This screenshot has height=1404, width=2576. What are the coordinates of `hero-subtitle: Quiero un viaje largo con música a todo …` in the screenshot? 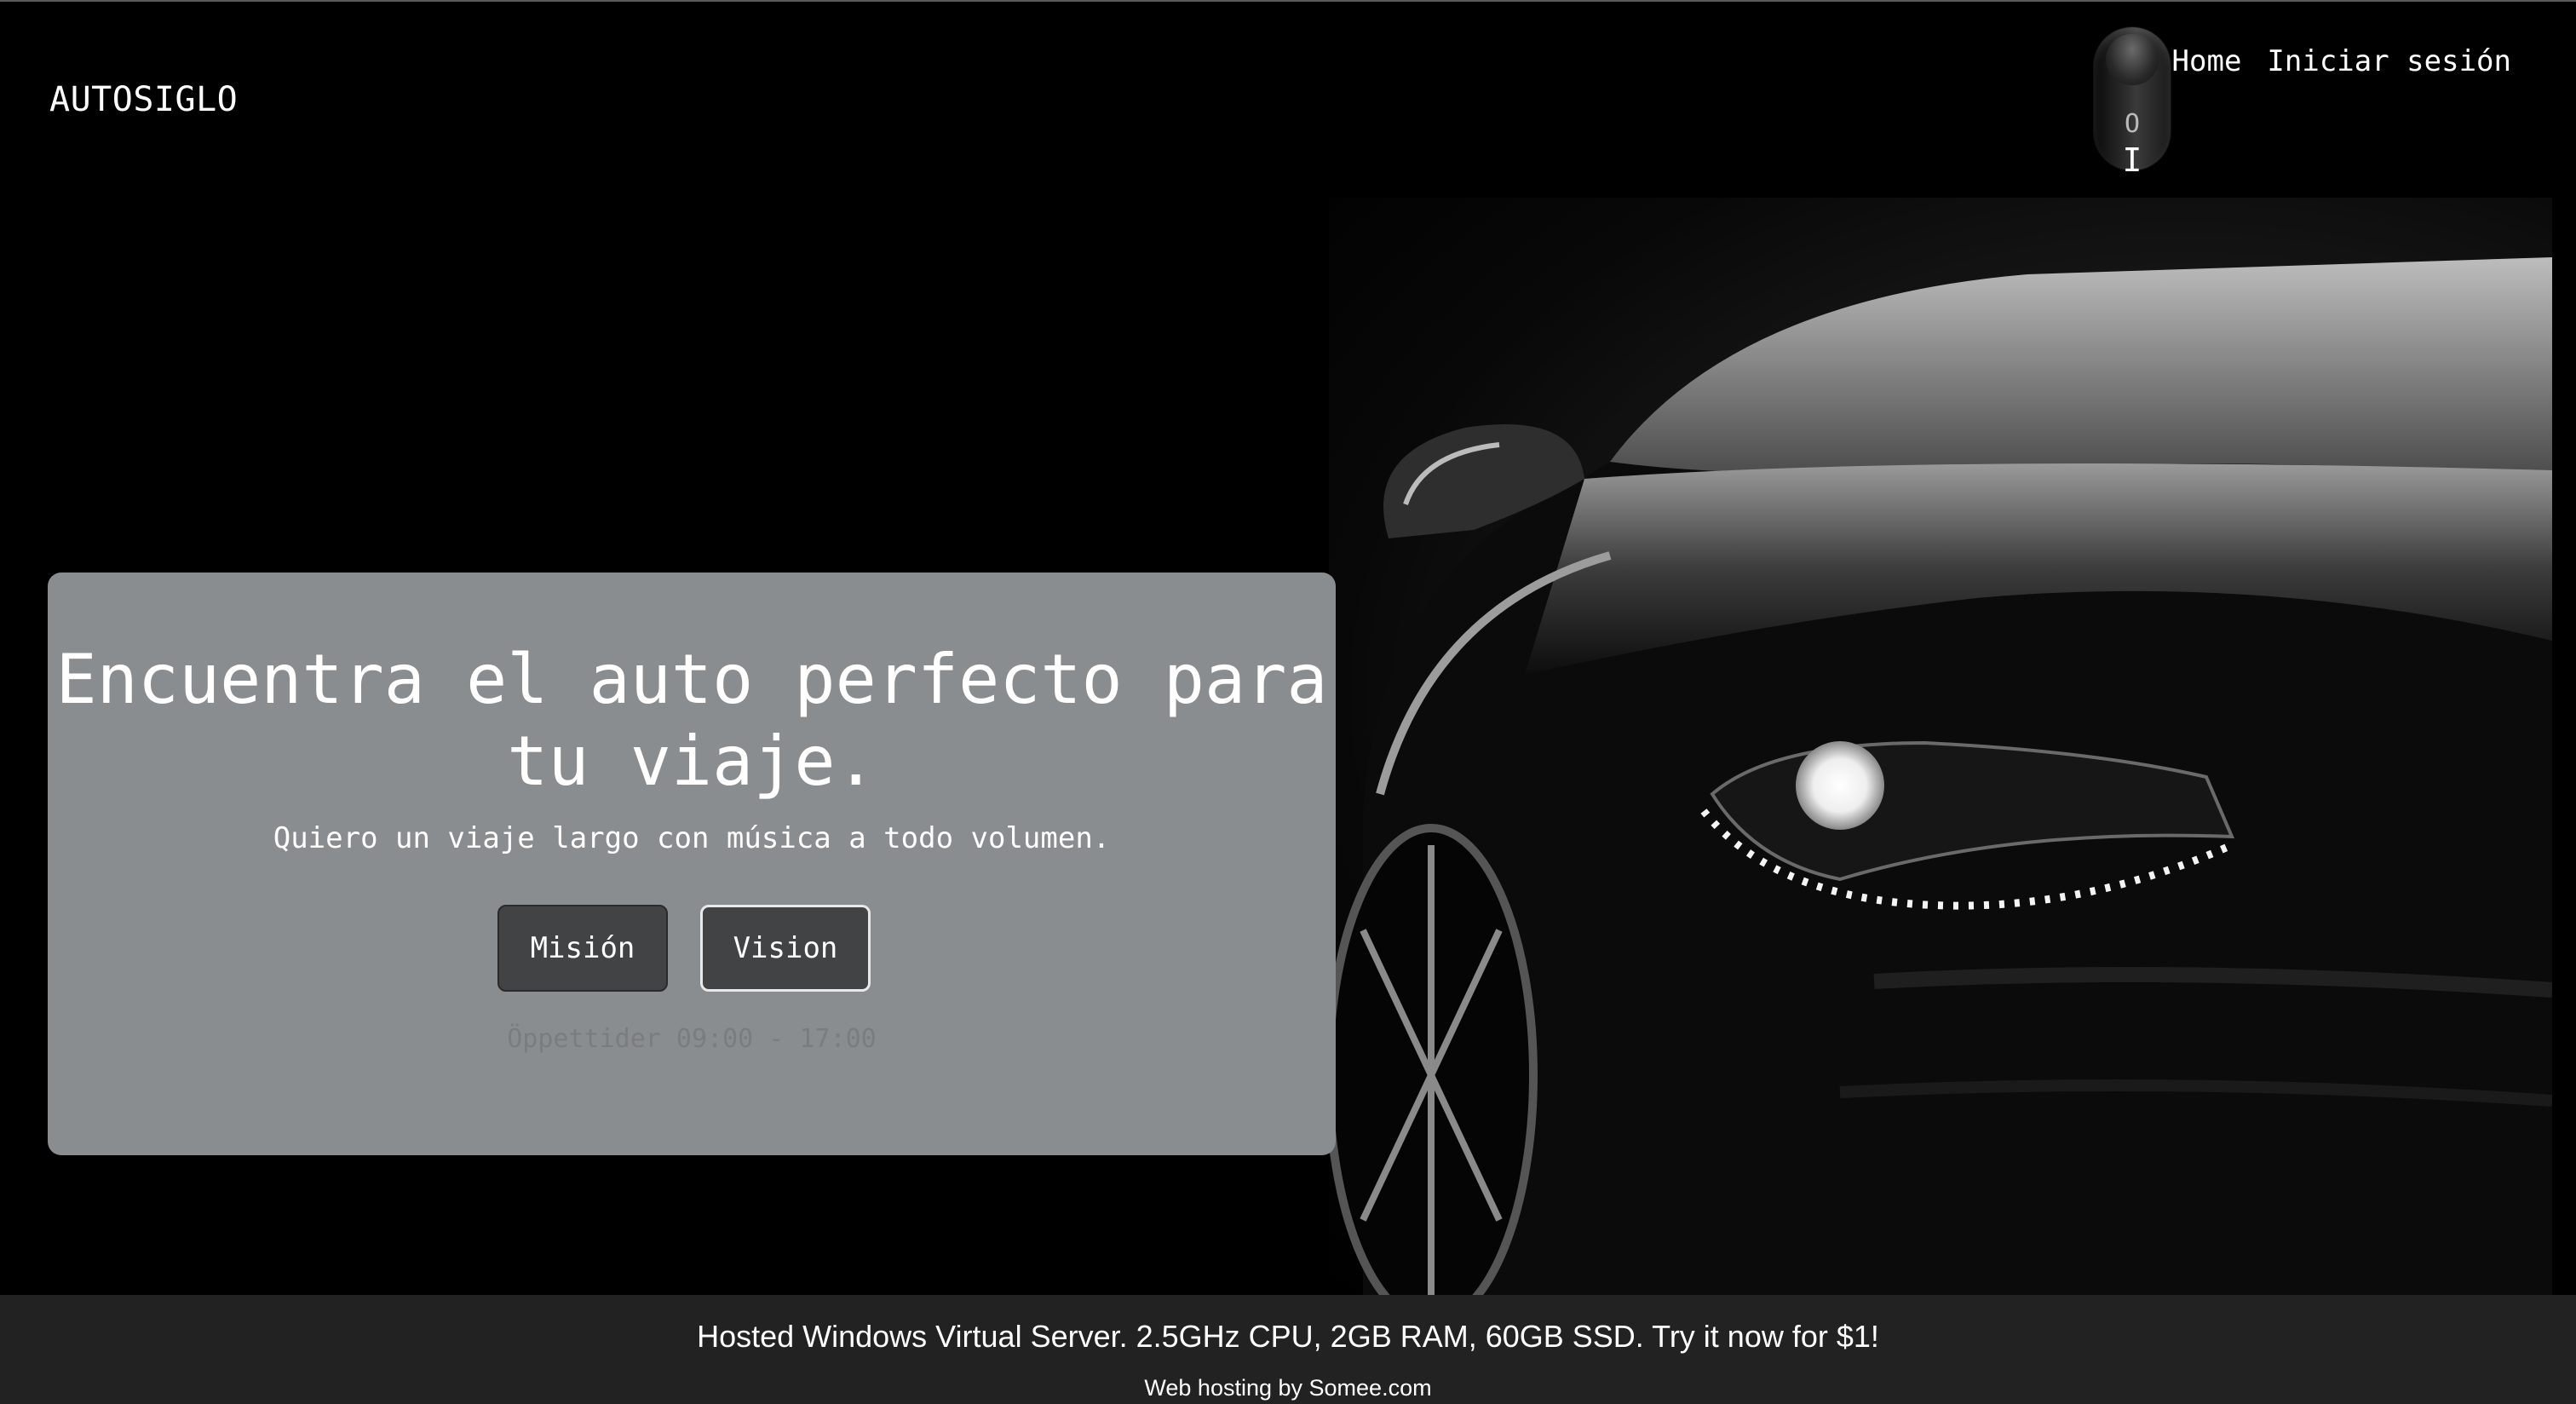 It's located at (692, 838).